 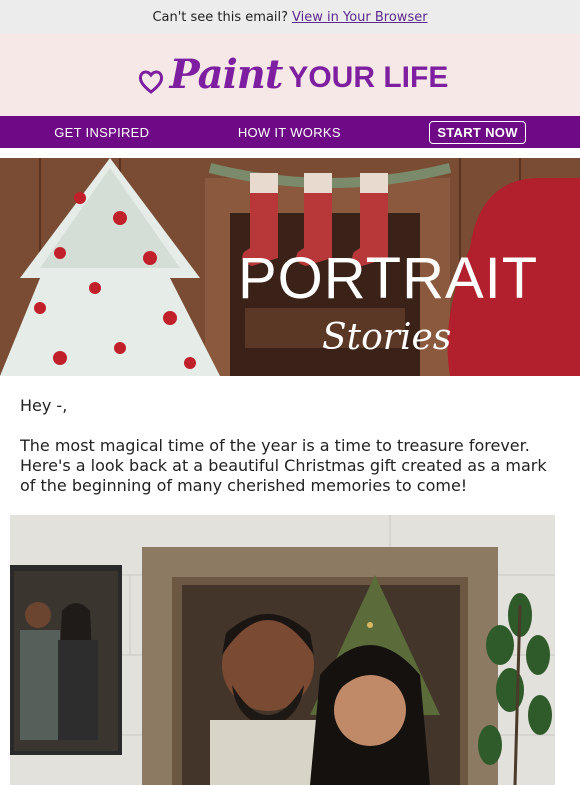 I want to click on brand-logo: Paint YOUR LIFE, so click(x=293, y=74).